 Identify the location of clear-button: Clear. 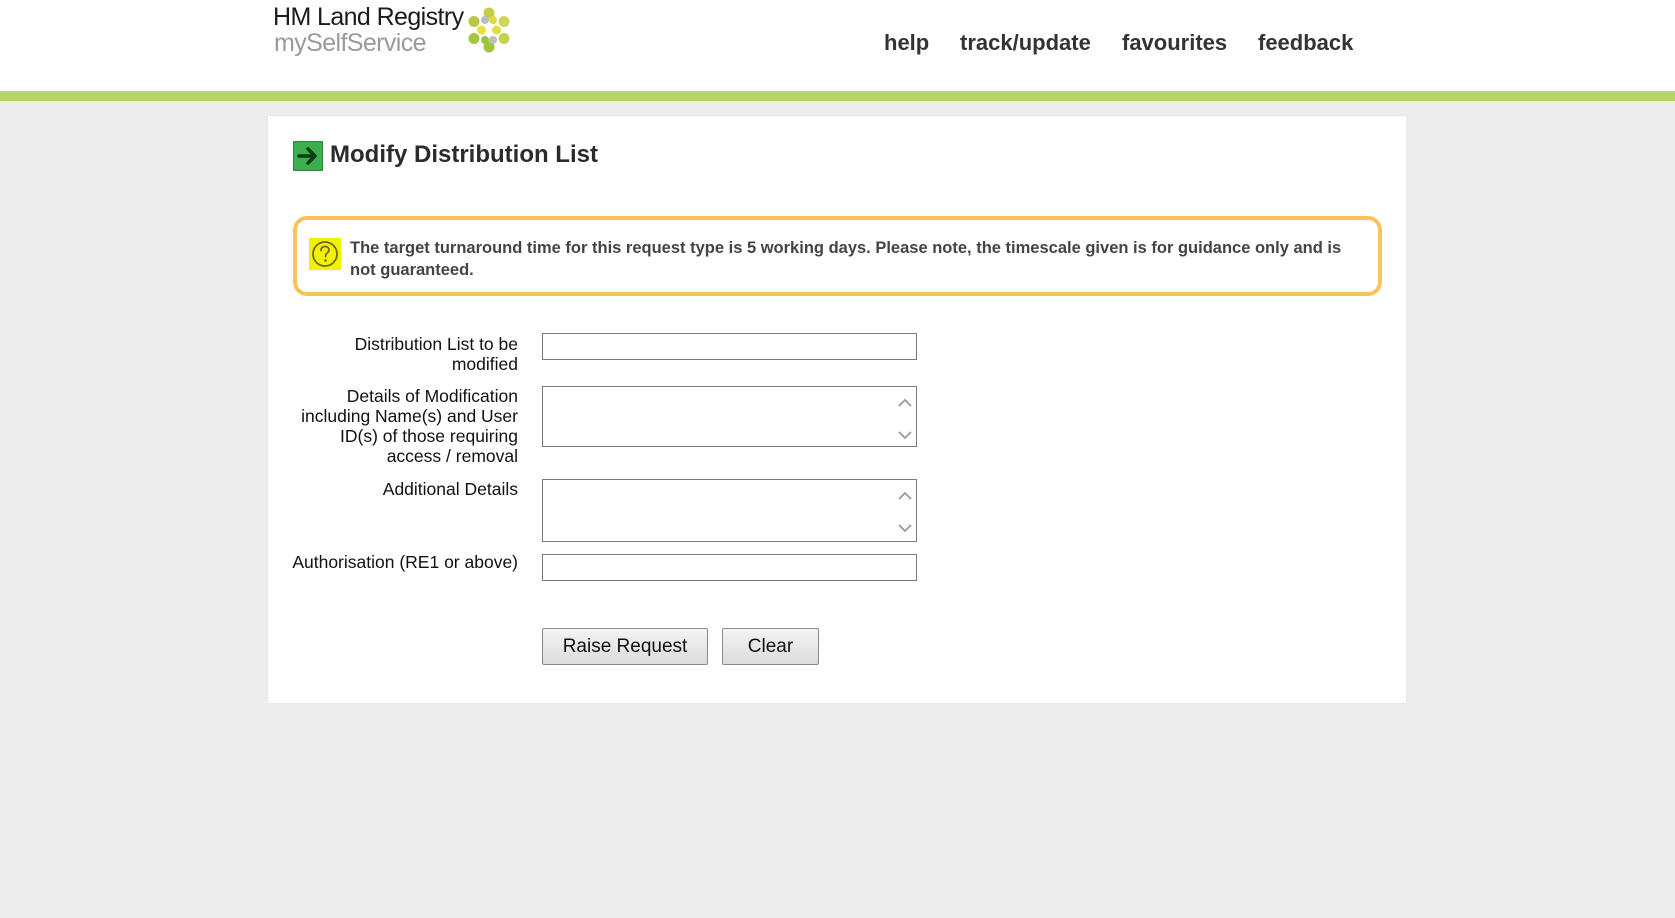
(770, 646).